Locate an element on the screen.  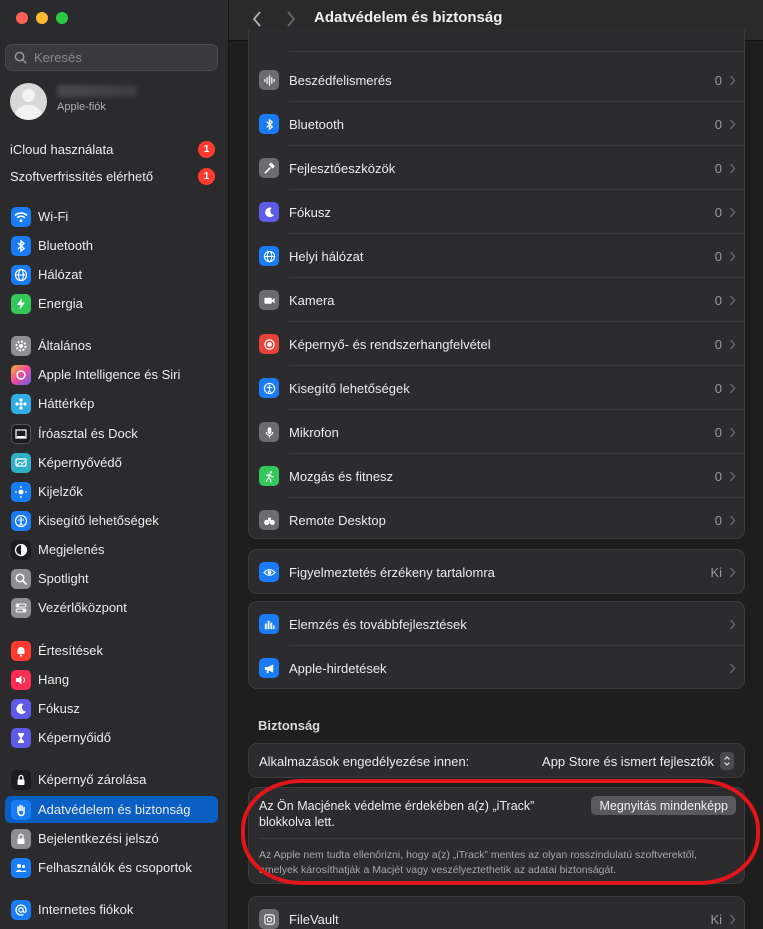
row-apple-ads: Apple-hirdetések is located at coordinates (496, 667).